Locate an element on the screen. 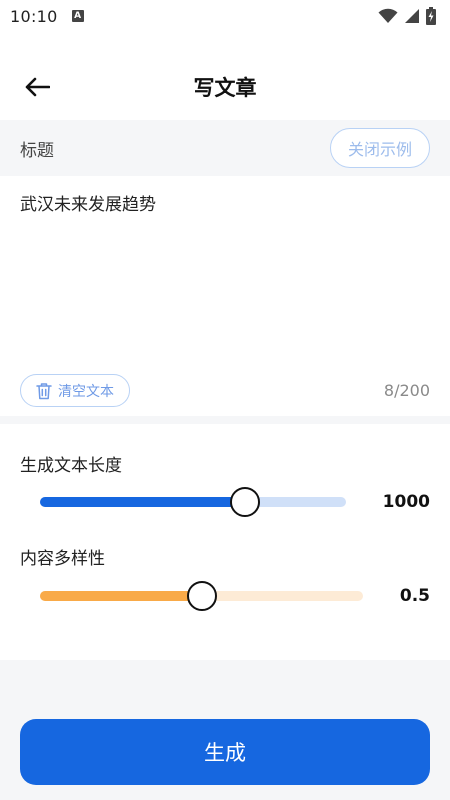  wifi-icon is located at coordinates (388, 15).